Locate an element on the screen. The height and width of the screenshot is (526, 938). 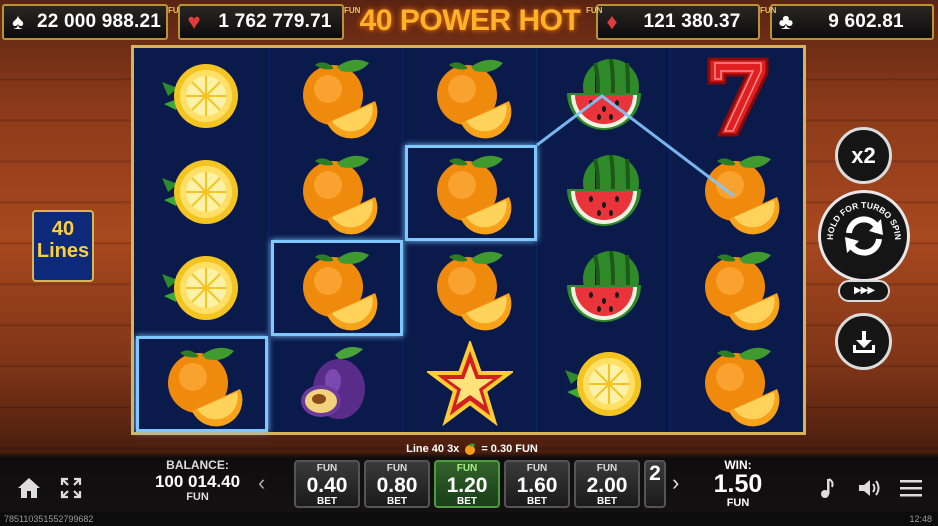
win-value: 1.50 is located at coordinates (738, 484).